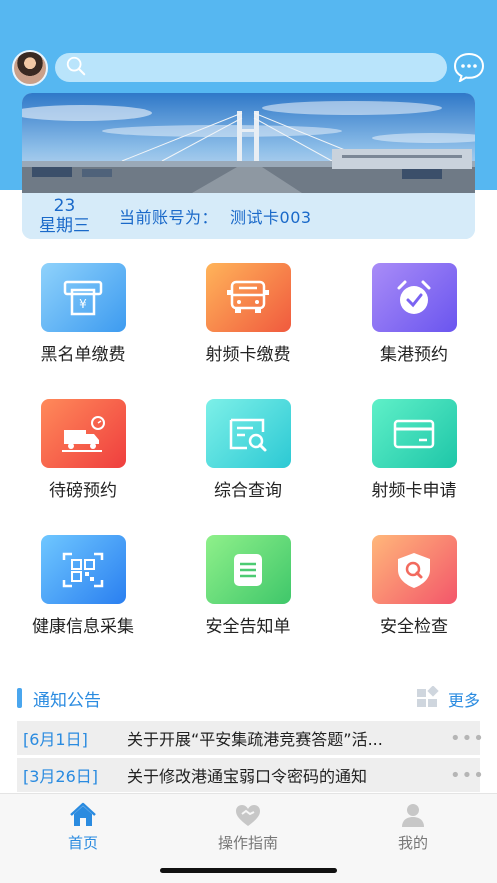 The width and height of the screenshot is (497, 883). What do you see at coordinates (55, 739) in the screenshot?
I see `notice-date: [6月1日]` at bounding box center [55, 739].